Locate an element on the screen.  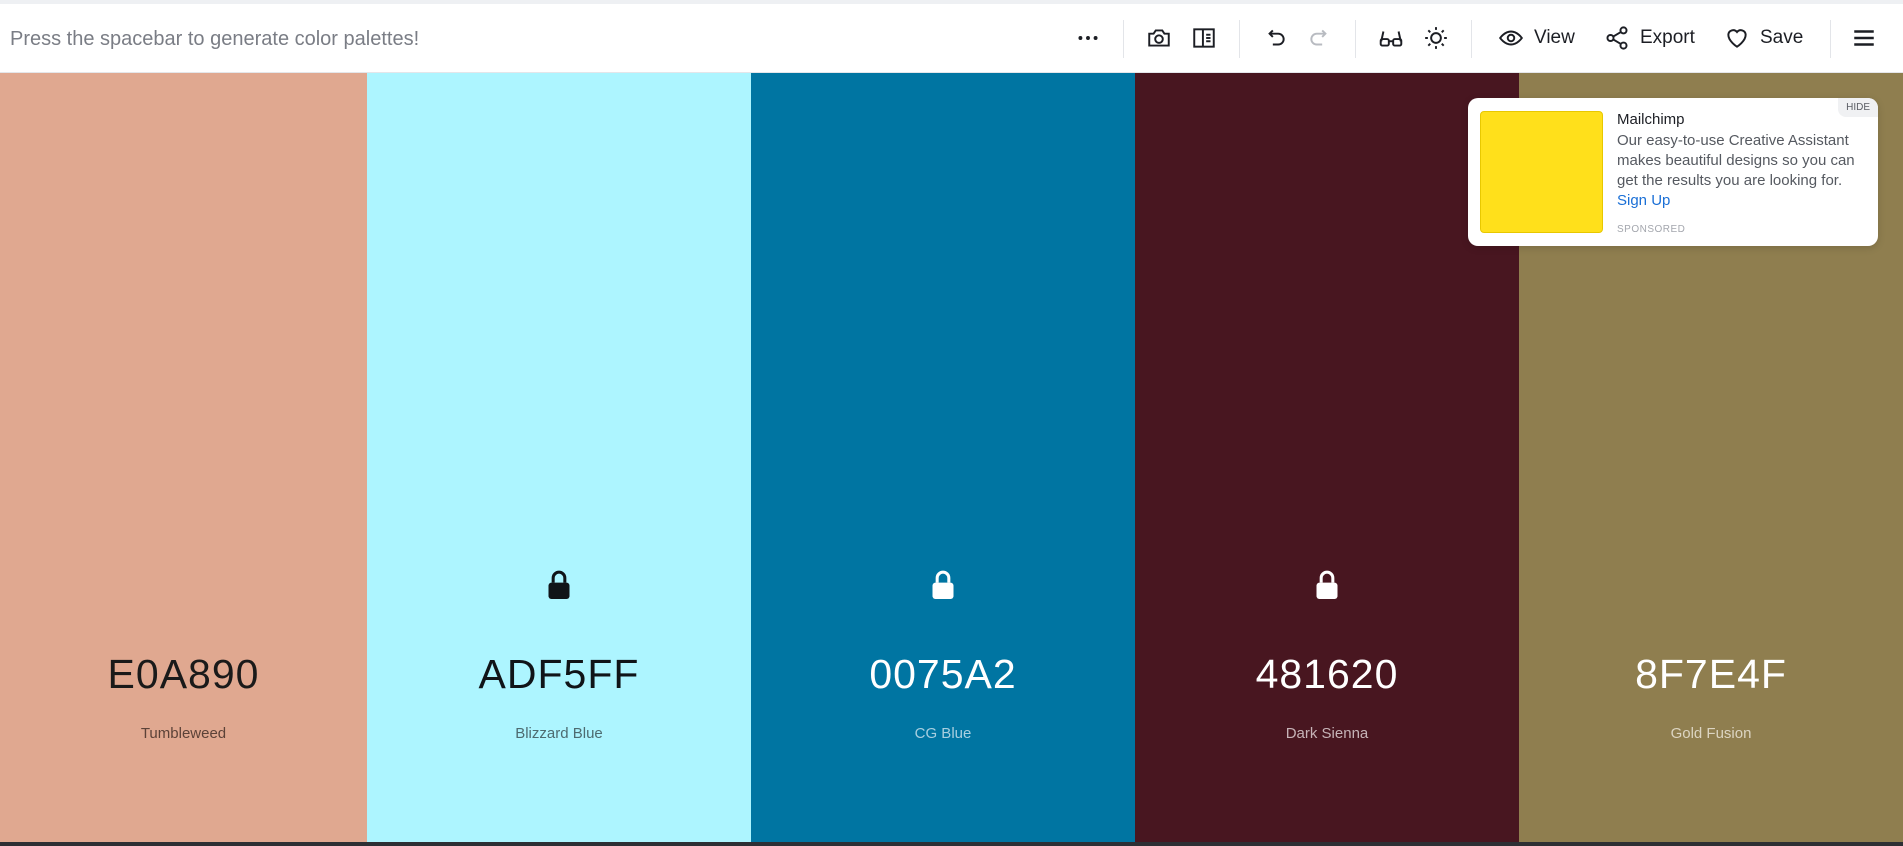
export-button: Export is located at coordinates (1649, 38).